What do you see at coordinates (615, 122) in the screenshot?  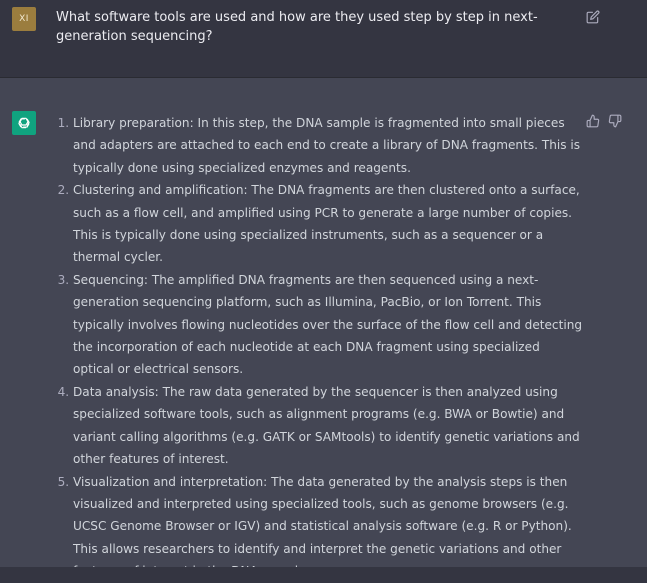 I see `thumbs-down-icon` at bounding box center [615, 122].